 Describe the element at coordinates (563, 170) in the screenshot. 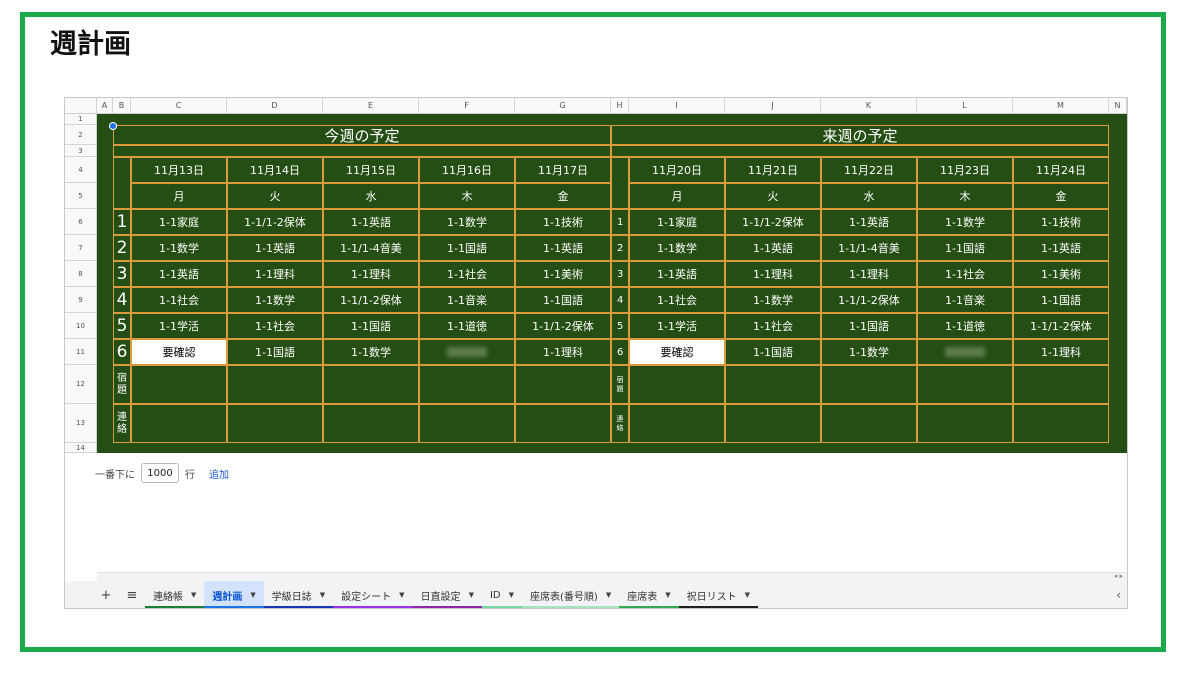

I see `this_week-date-5: 11月17日` at that location.